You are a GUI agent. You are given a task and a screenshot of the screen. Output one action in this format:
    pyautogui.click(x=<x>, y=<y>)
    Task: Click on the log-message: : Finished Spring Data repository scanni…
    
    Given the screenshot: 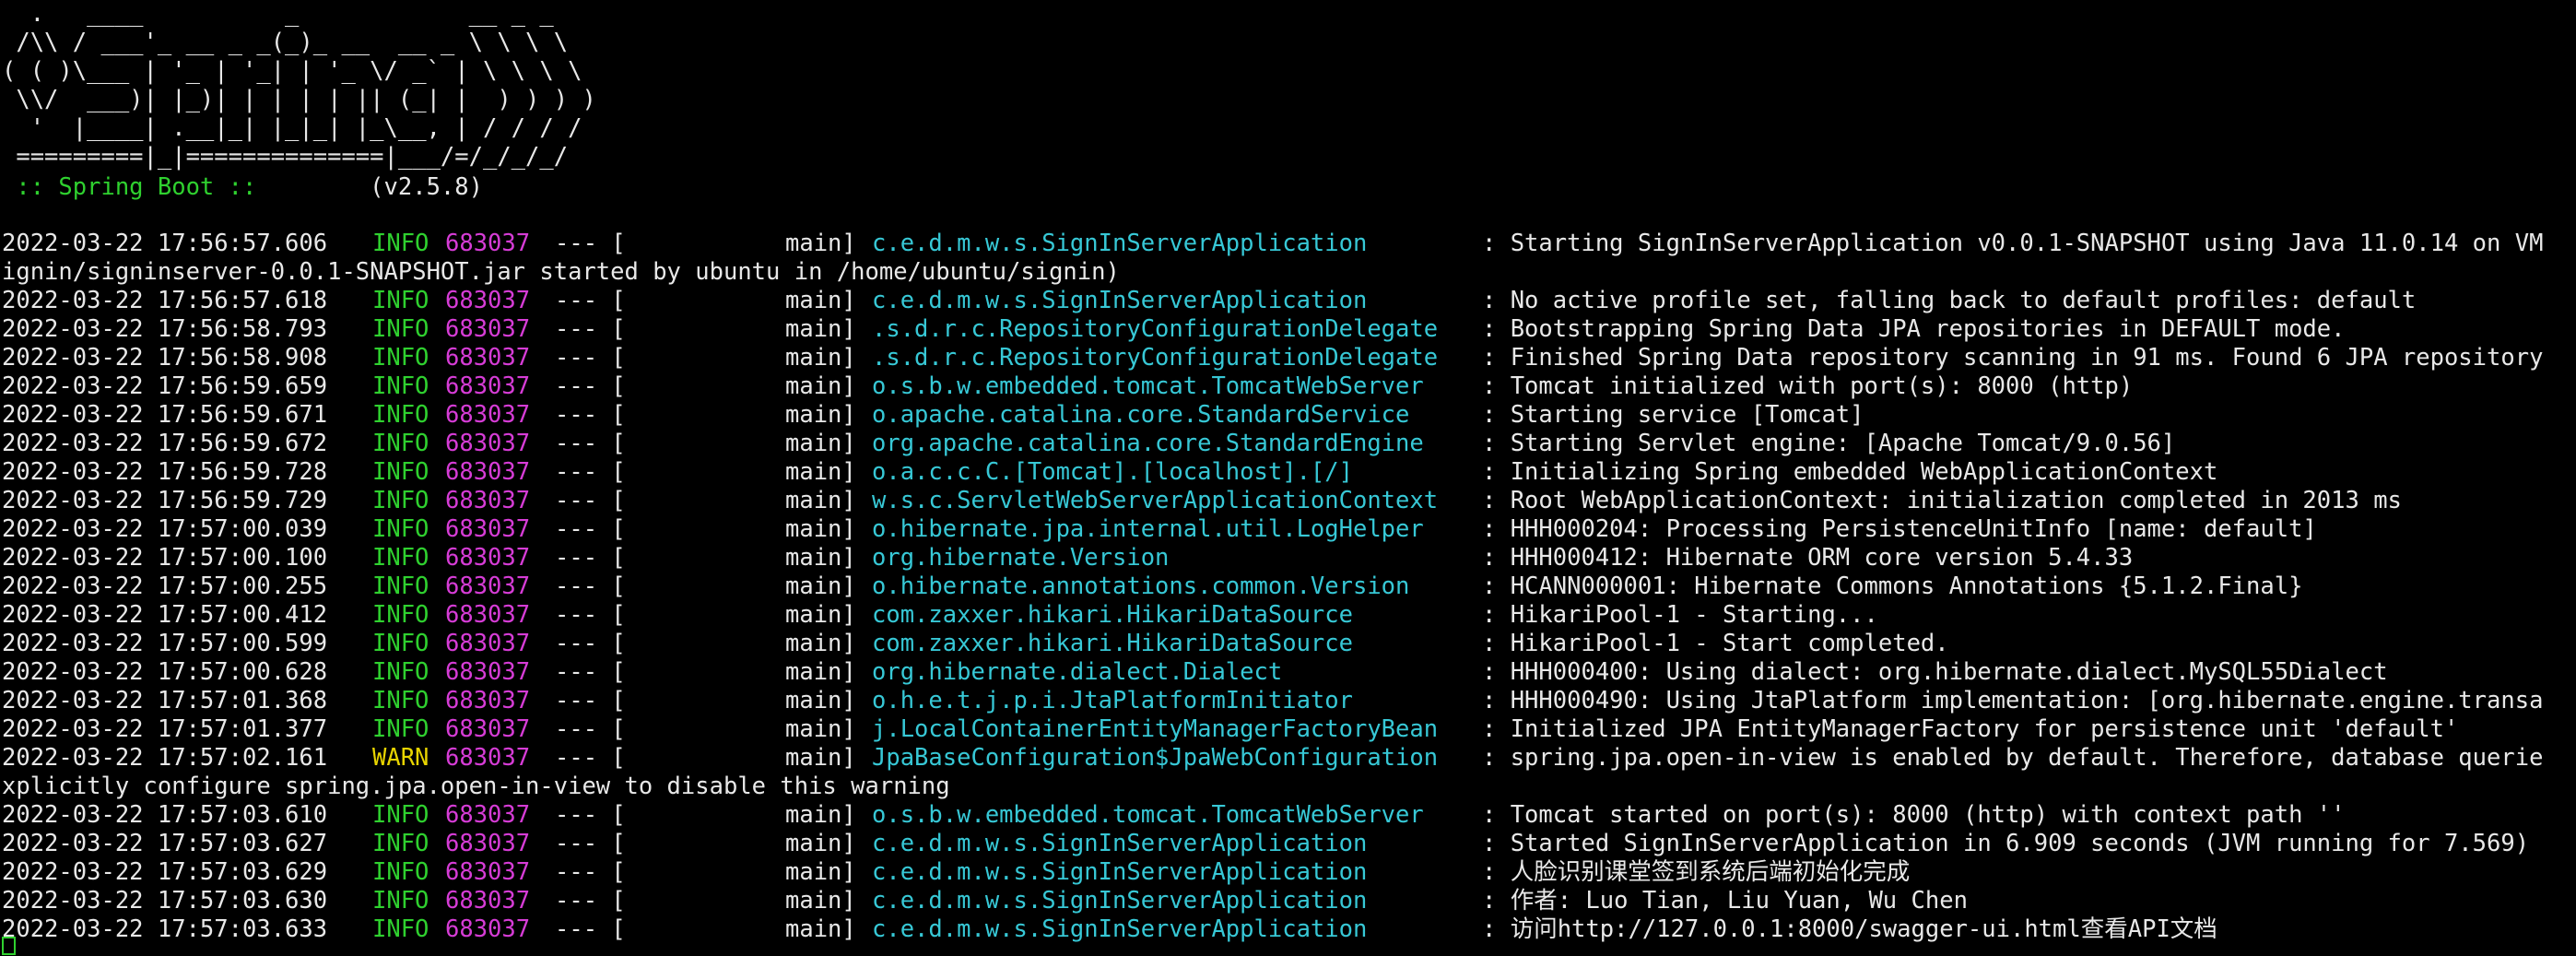 What is the action you would take?
    pyautogui.click(x=2013, y=358)
    